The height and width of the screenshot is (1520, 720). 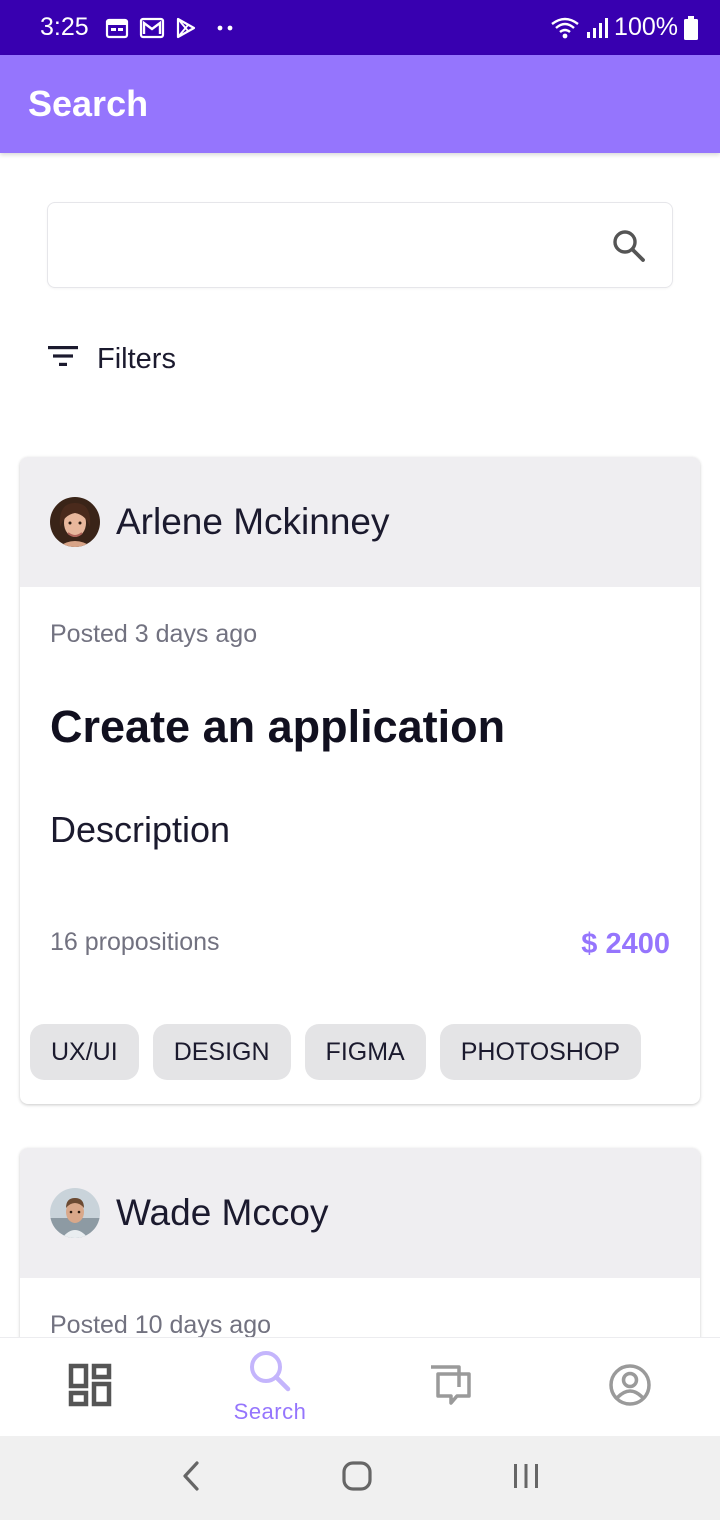 What do you see at coordinates (135, 942) in the screenshot?
I see `post-propositions: 16 propositions` at bounding box center [135, 942].